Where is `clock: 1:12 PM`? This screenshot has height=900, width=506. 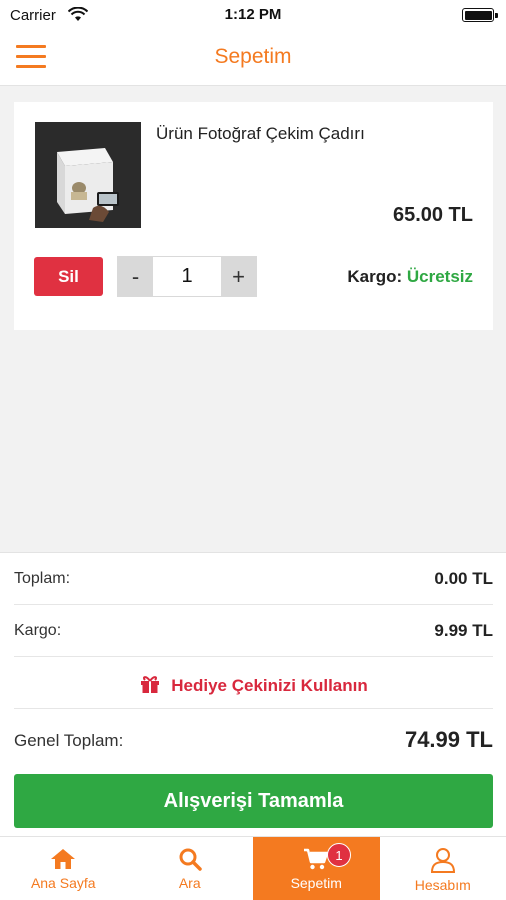 clock: 1:12 PM is located at coordinates (253, 14).